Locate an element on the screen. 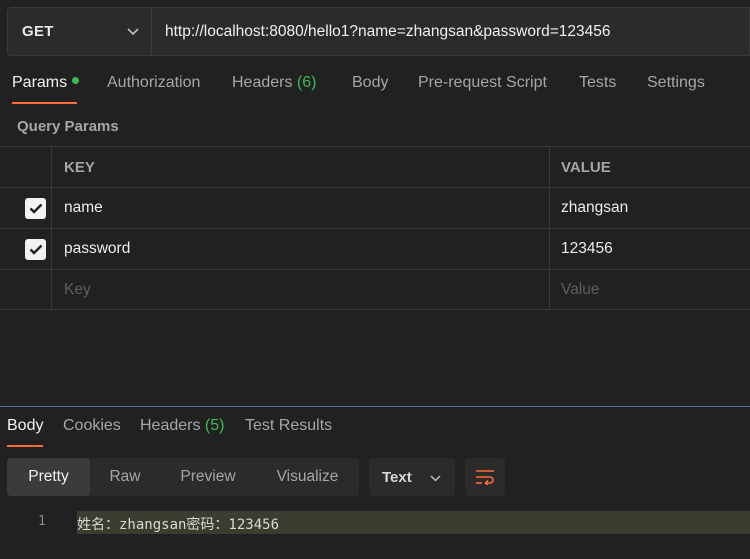 This screenshot has height=559, width=750. param-value-cell: 123456 is located at coordinates (650, 249).